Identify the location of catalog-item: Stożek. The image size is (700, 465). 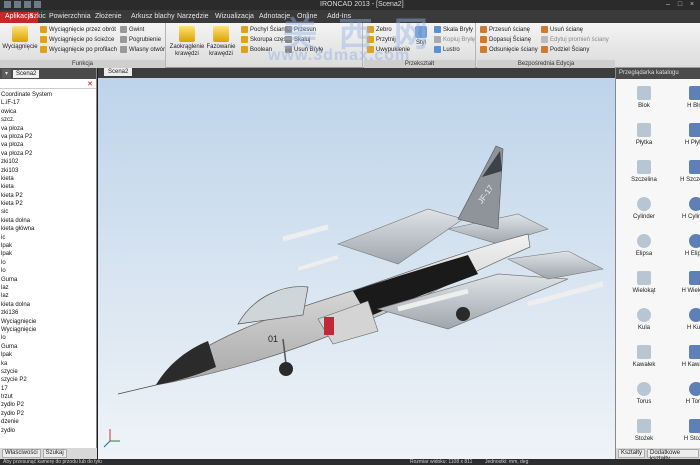
(644, 430).